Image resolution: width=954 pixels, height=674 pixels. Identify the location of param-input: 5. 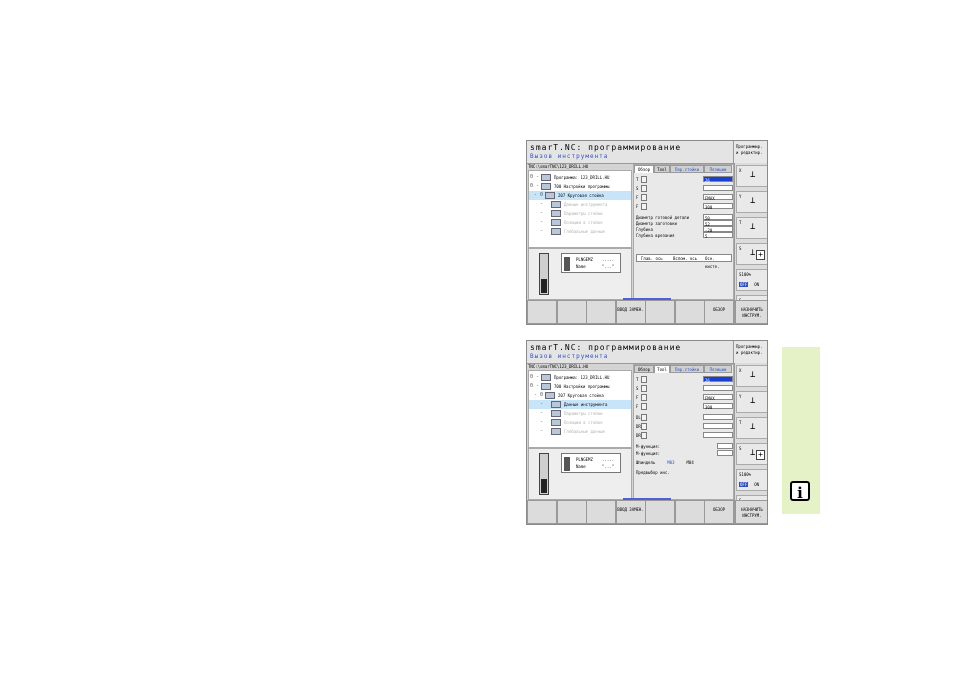
(718, 235).